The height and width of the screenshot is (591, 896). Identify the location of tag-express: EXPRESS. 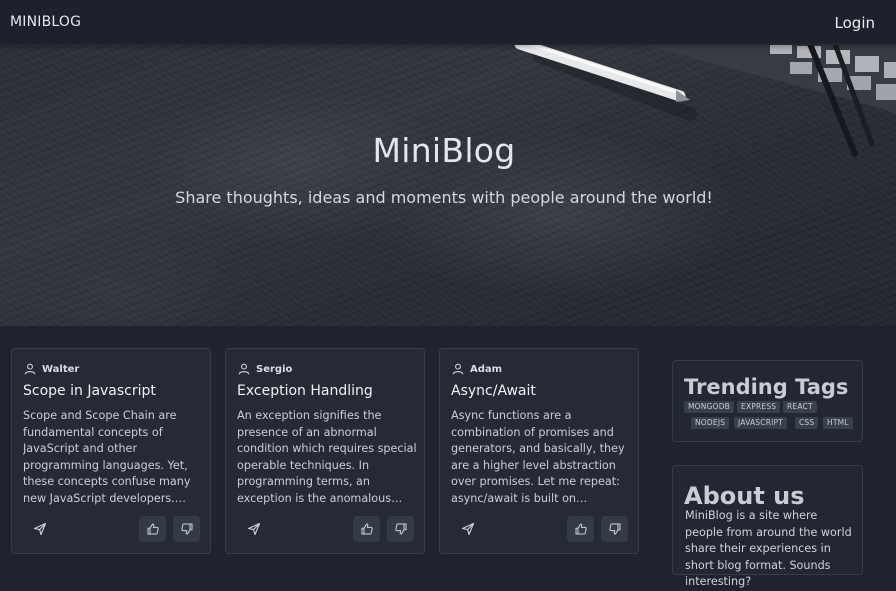
(759, 407).